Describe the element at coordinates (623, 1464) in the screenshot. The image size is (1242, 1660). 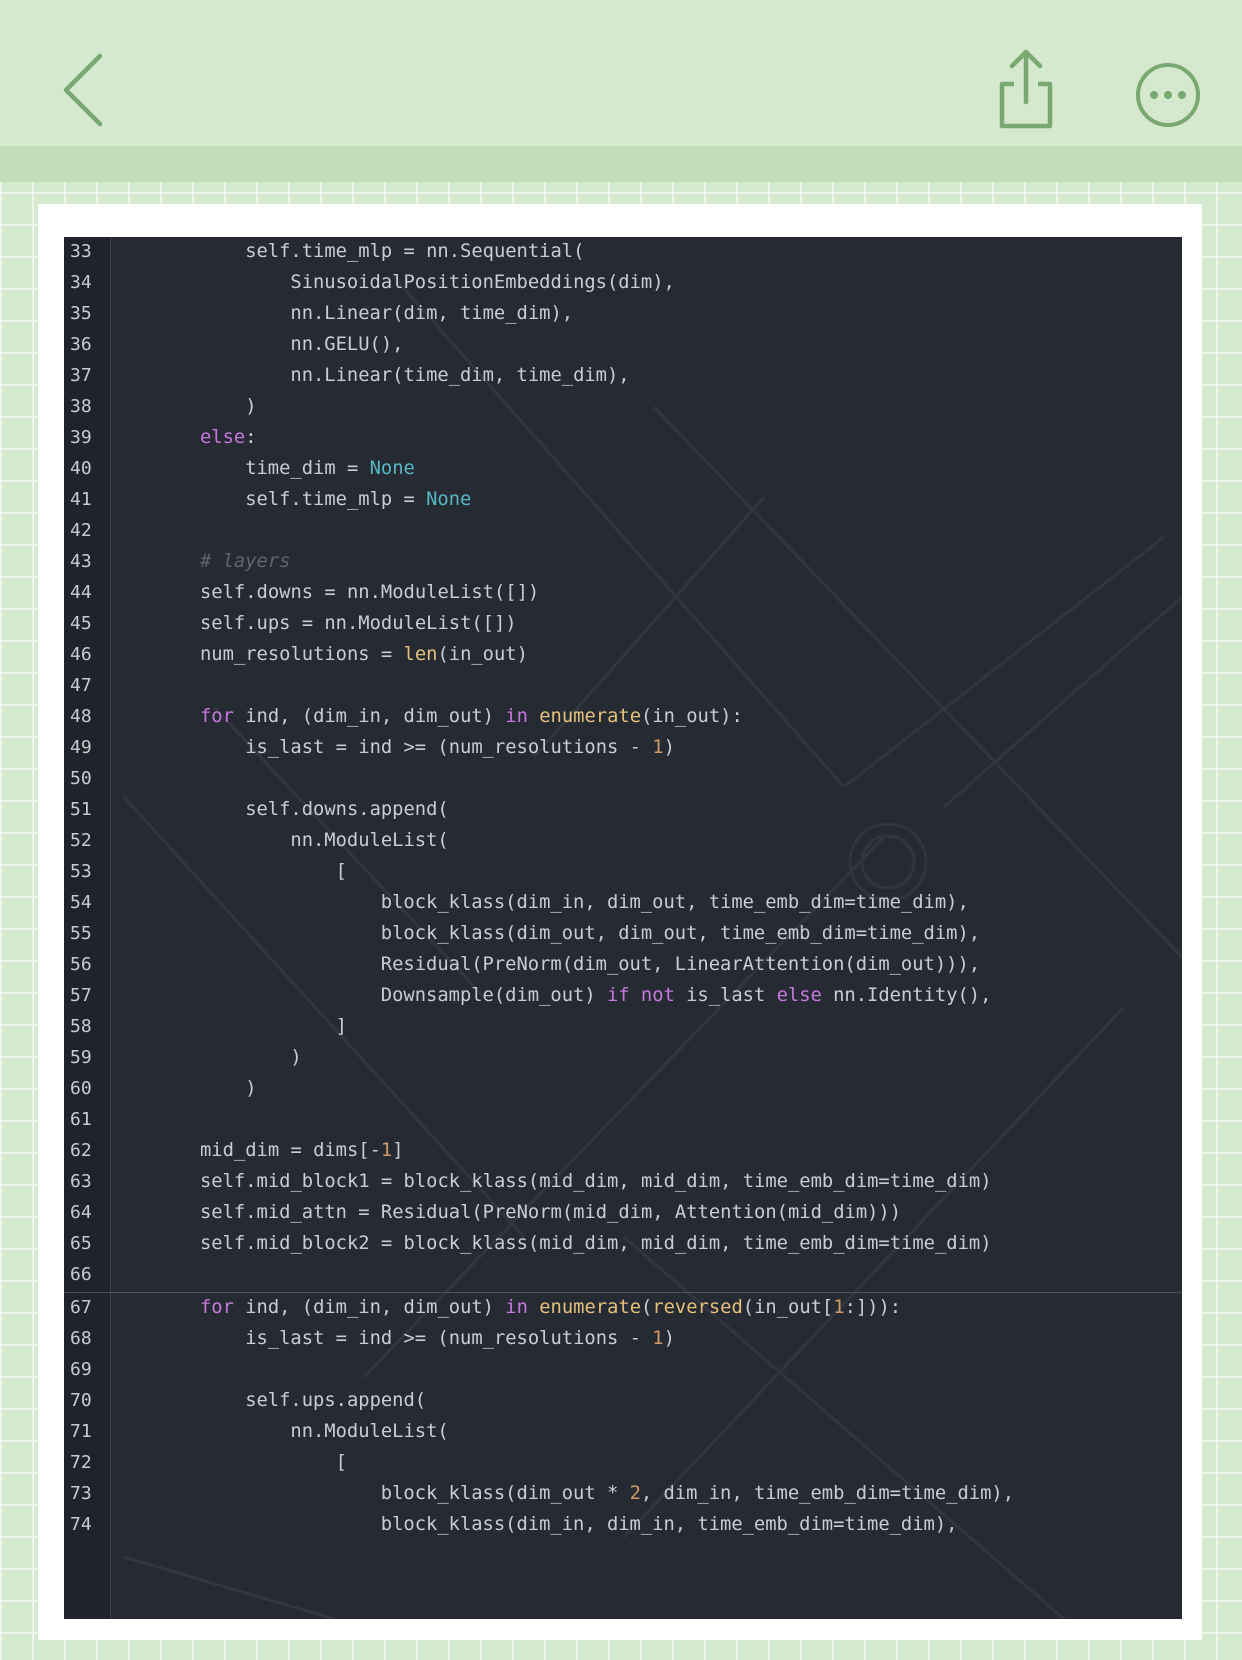
I see `code-line: 72 [` at that location.